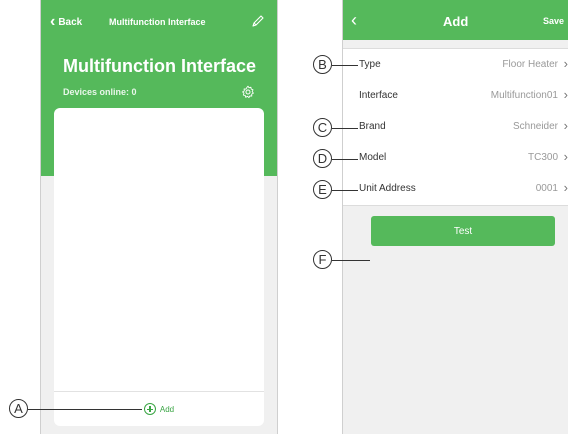 Image resolution: width=568 pixels, height=434 pixels. Describe the element at coordinates (345, 65) in the screenshot. I see `callout-b-line` at that location.